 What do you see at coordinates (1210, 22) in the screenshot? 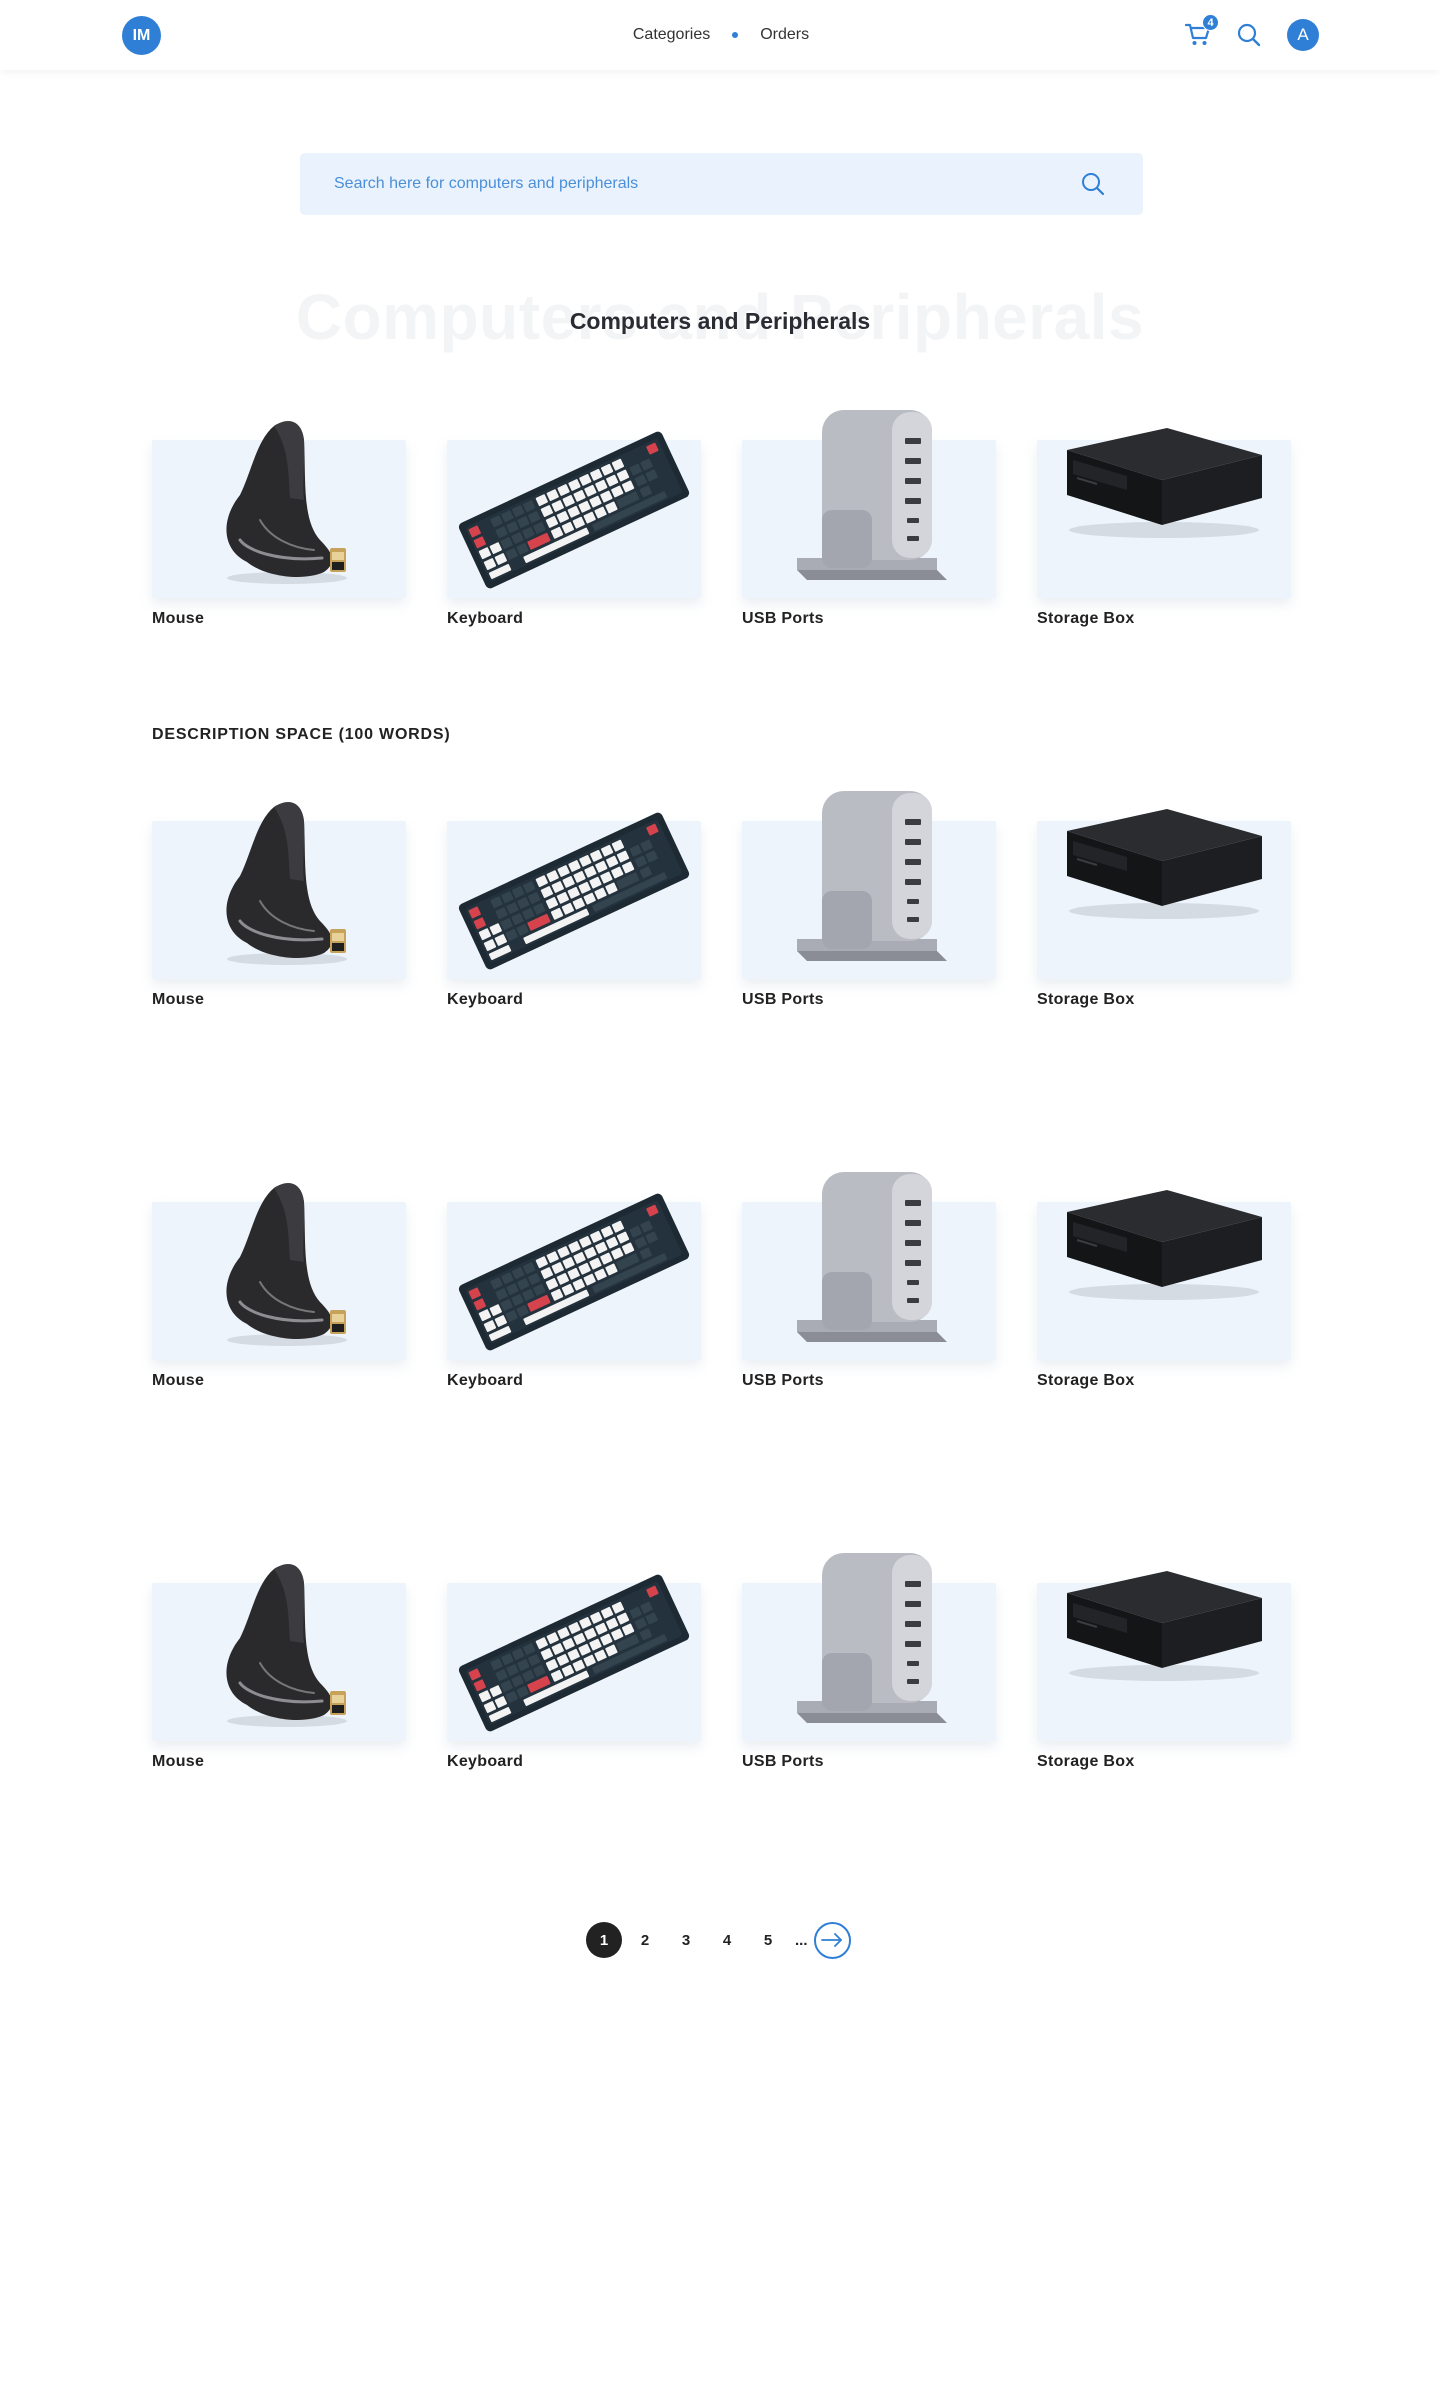
I see `cart-count-badge: 4` at bounding box center [1210, 22].